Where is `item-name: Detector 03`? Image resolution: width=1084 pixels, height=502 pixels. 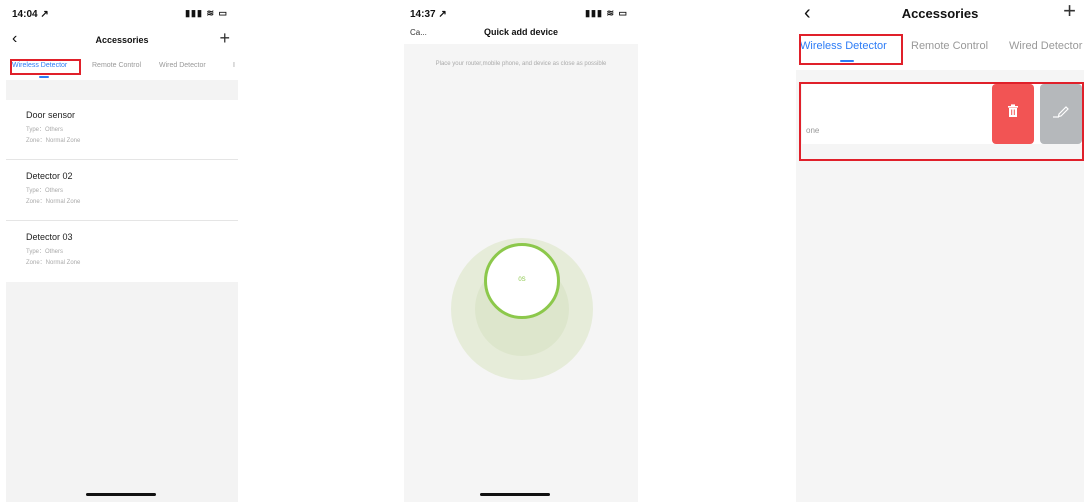 item-name: Detector 03 is located at coordinates (49, 237).